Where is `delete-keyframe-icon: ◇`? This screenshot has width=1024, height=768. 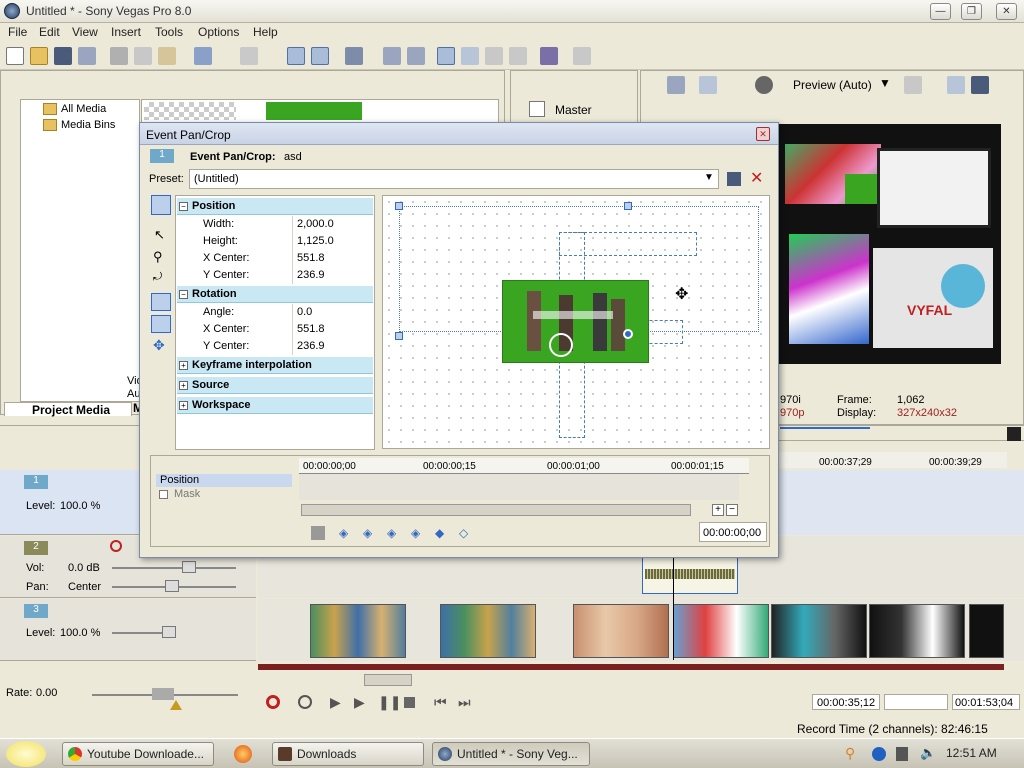
delete-keyframe-icon: ◇ is located at coordinates (463, 533).